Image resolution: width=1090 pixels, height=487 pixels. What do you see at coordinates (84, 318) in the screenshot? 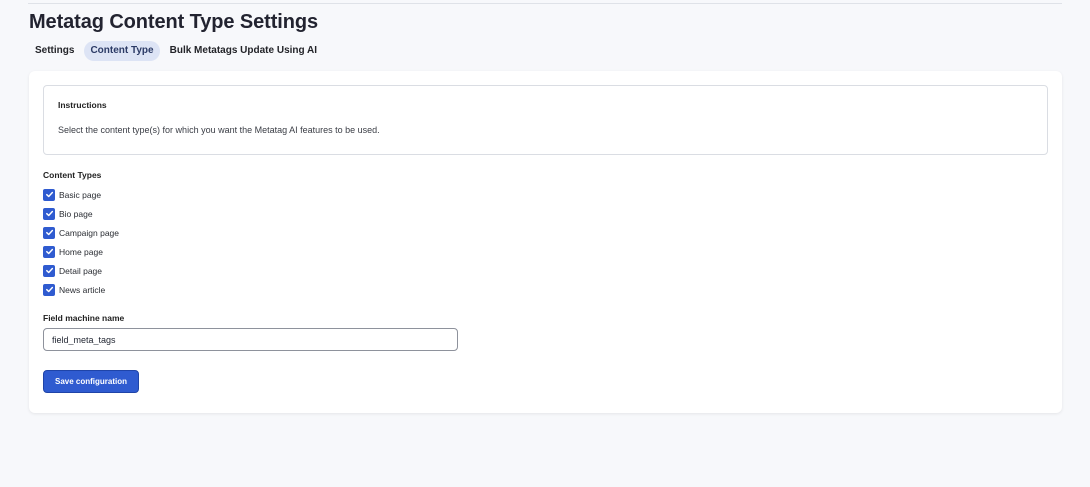
I see `field-machine-name-label: Field machine name` at bounding box center [84, 318].